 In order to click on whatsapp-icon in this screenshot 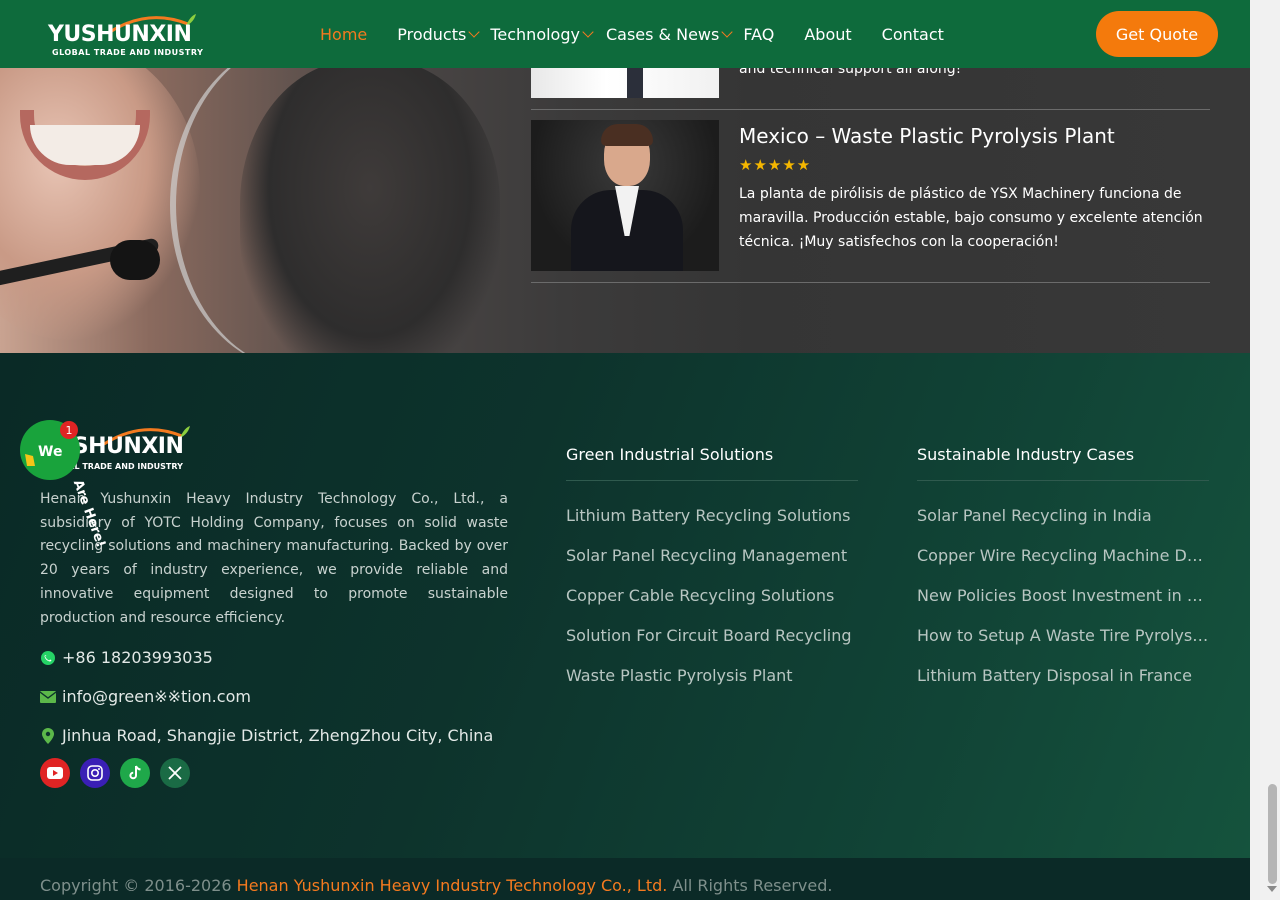, I will do `click(48, 658)`.